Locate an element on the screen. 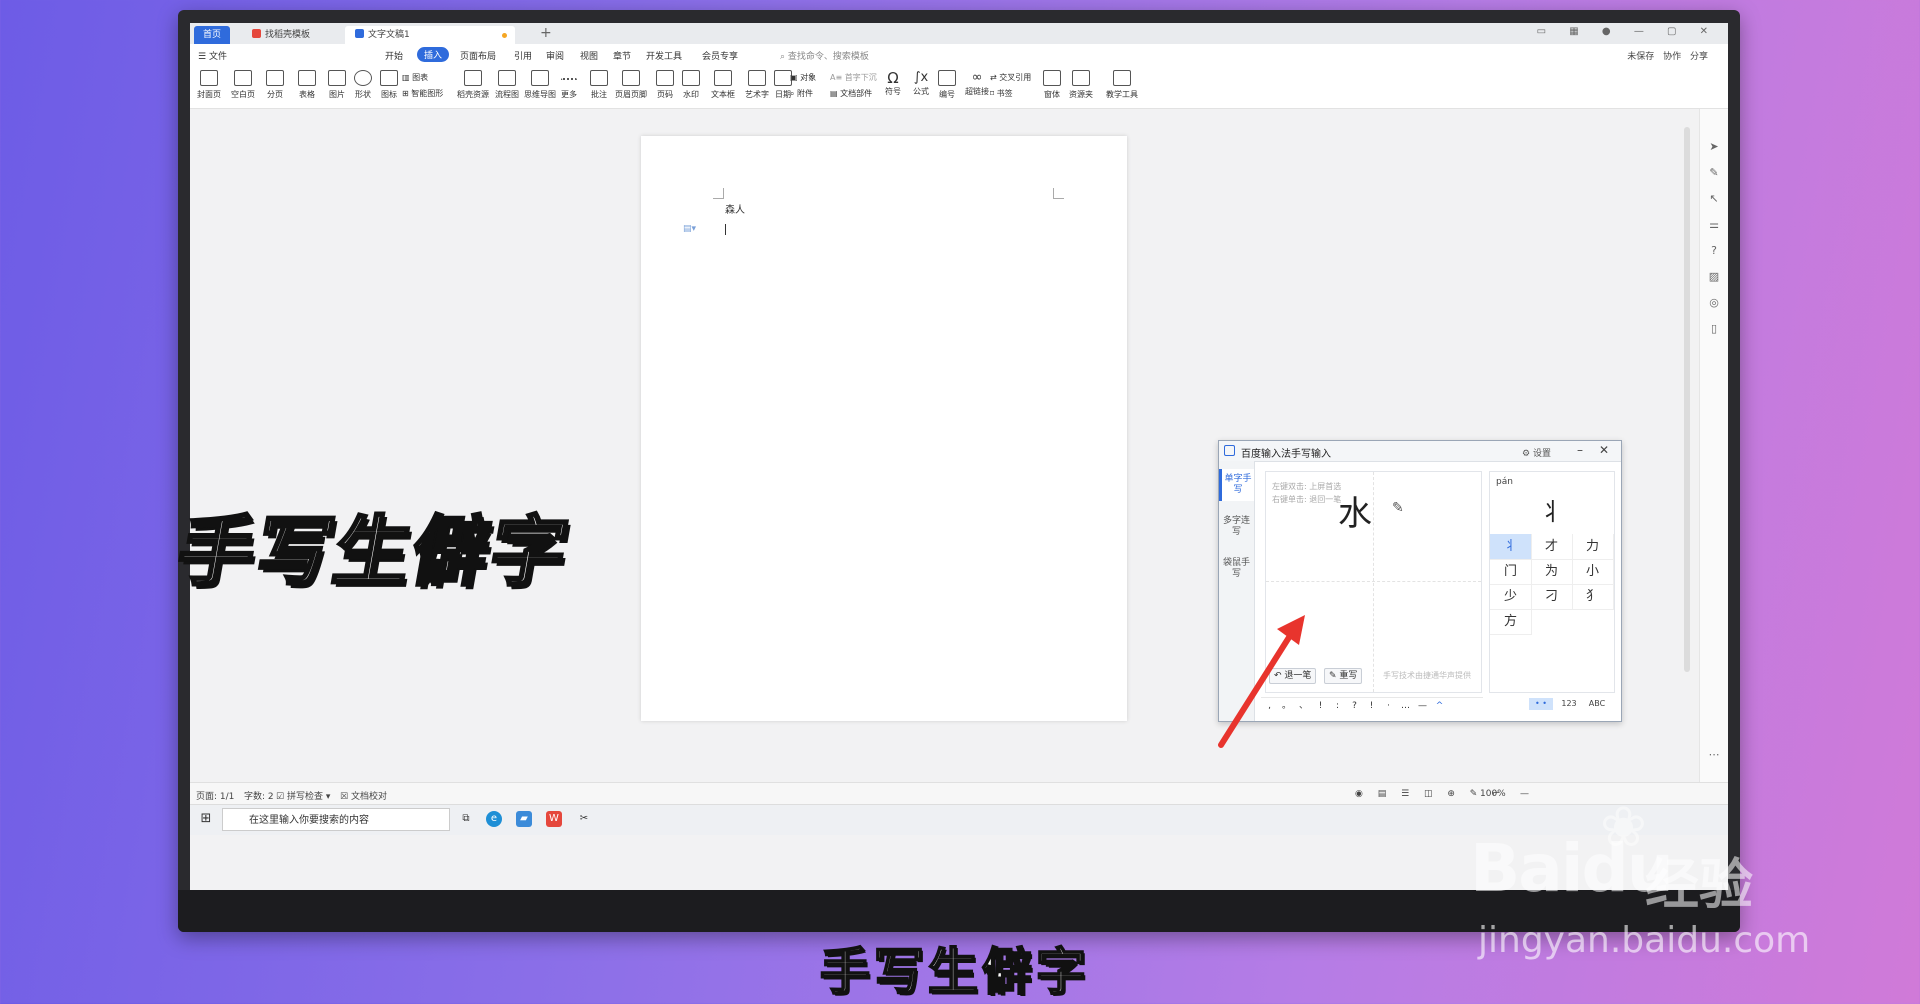 Image resolution: width=1920 pixels, height=1004 pixels. ribbon-cover: 封面页 is located at coordinates (209, 85).